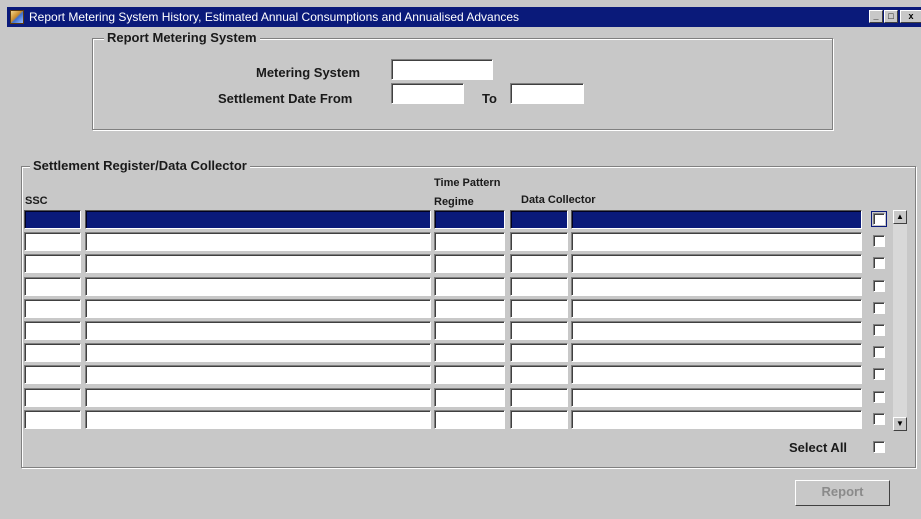  Describe the element at coordinates (842, 493) in the screenshot. I see `report-button: Report` at that location.